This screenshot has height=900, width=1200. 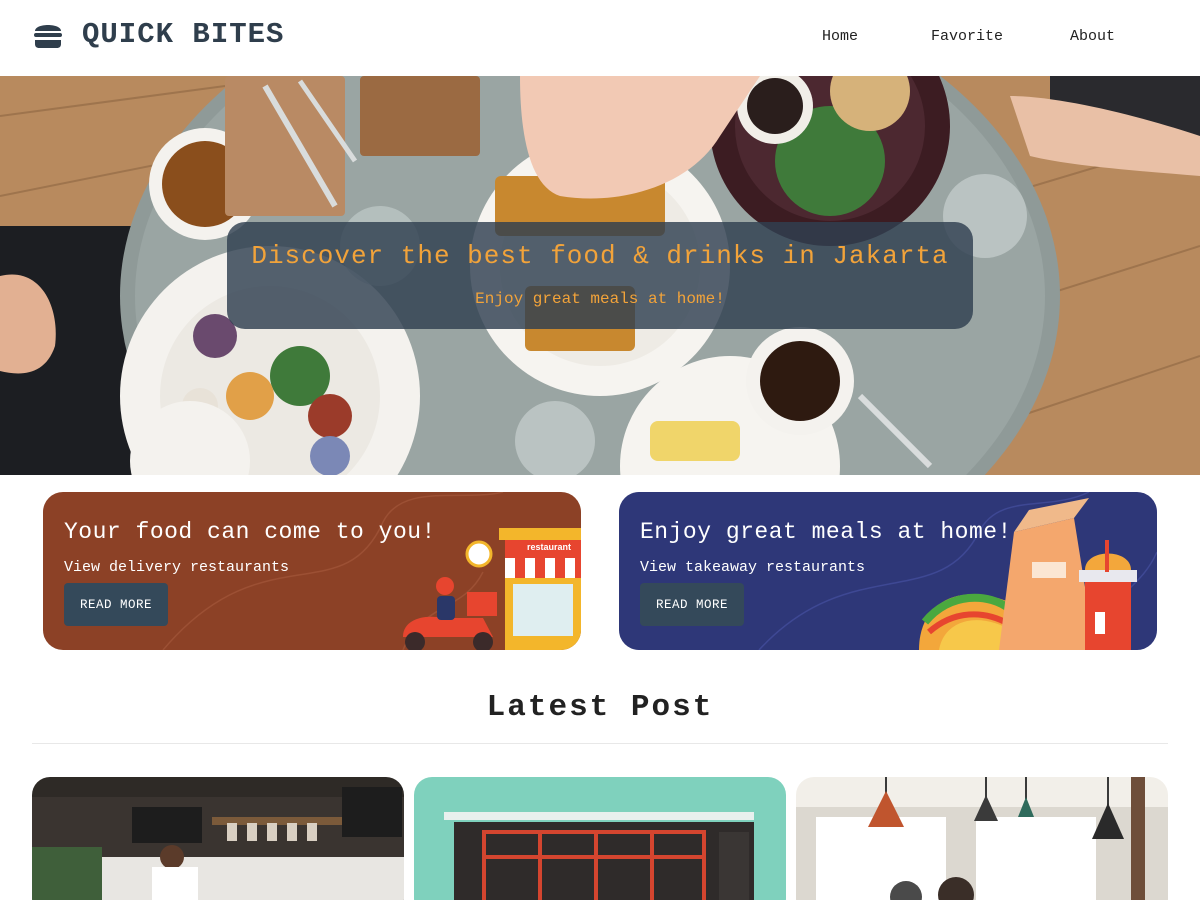 What do you see at coordinates (250, 532) in the screenshot?
I see `delivery-promo-title: Your food can come to you!` at bounding box center [250, 532].